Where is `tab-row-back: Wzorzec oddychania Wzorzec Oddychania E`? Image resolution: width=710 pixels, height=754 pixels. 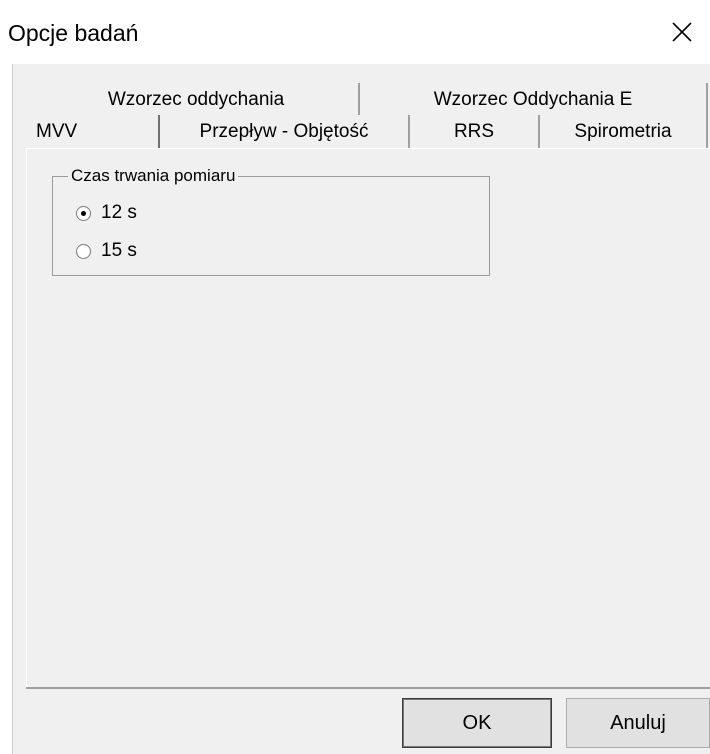
tab-row-back: Wzorzec oddychania Wzorzec Oddychania E is located at coordinates (372, 99).